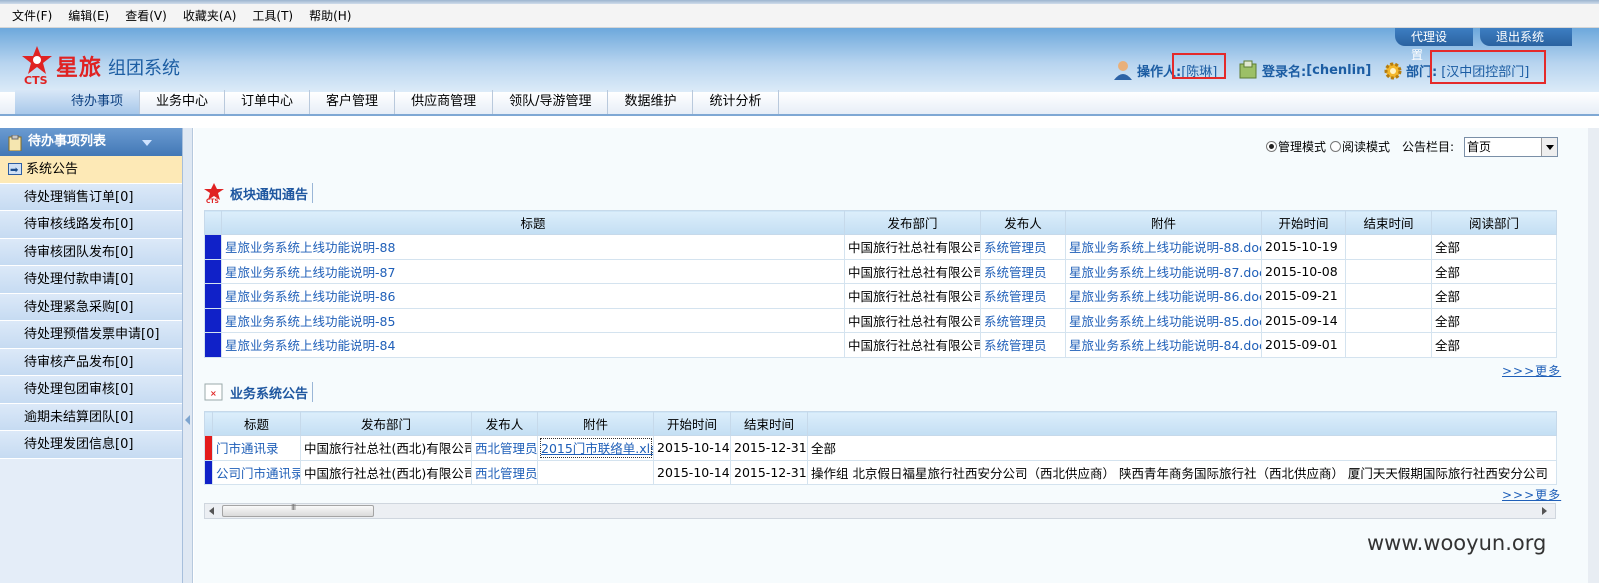 The image size is (1599, 583). I want to click on more-link-business-notice: >>>更多, so click(1531, 494).